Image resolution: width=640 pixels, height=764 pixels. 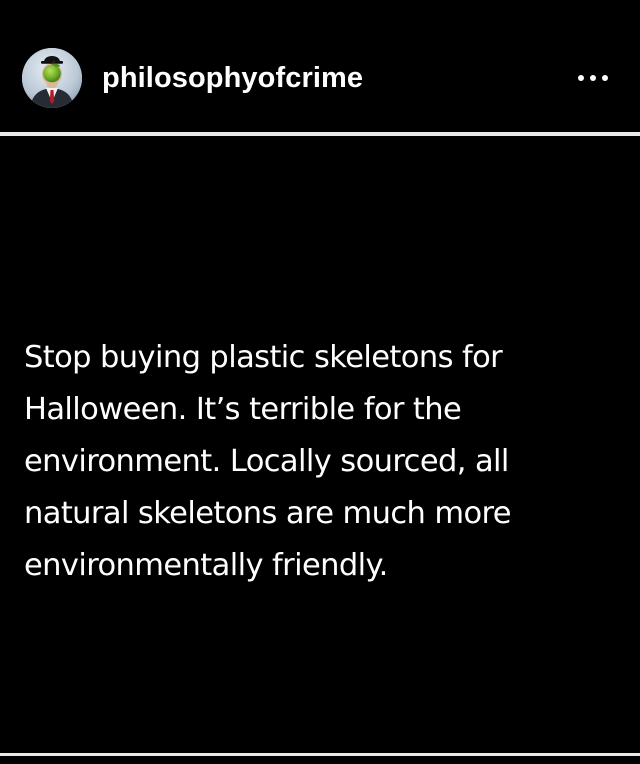 What do you see at coordinates (206, 565) in the screenshot?
I see `post-text-line: environmentally friendly.` at bounding box center [206, 565].